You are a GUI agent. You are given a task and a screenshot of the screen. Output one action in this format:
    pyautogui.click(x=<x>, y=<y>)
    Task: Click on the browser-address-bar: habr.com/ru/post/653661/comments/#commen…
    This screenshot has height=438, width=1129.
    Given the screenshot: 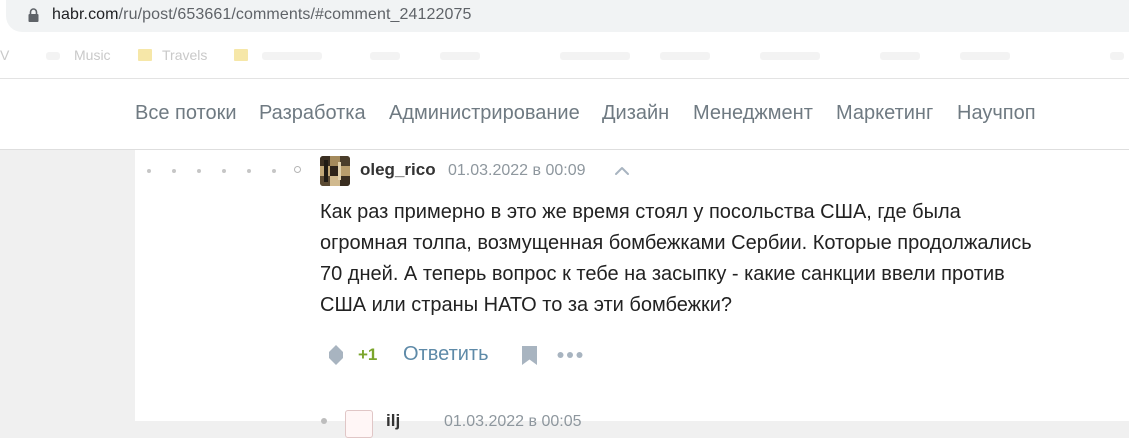 What is the action you would take?
    pyautogui.click(x=564, y=17)
    